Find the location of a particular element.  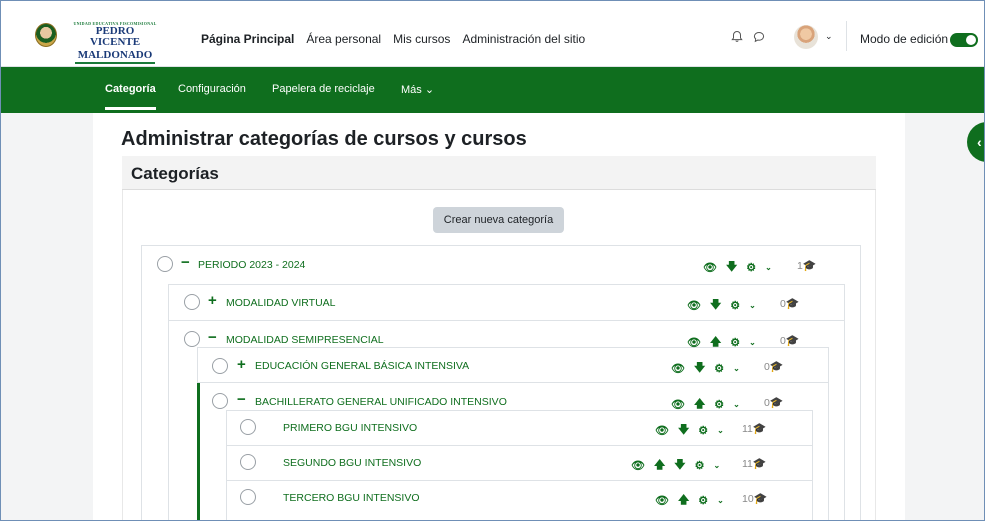

nav-dashboard: Área personal is located at coordinates (343, 39).